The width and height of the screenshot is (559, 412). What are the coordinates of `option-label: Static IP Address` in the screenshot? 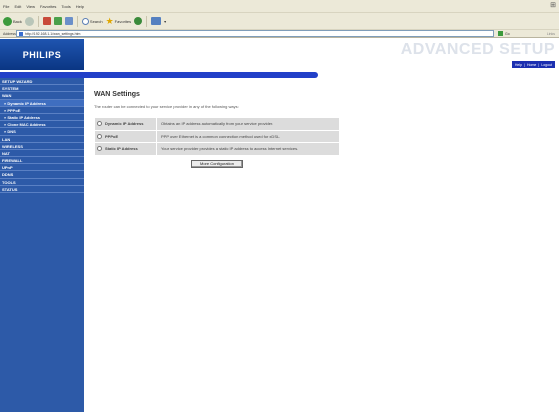 It's located at (121, 149).